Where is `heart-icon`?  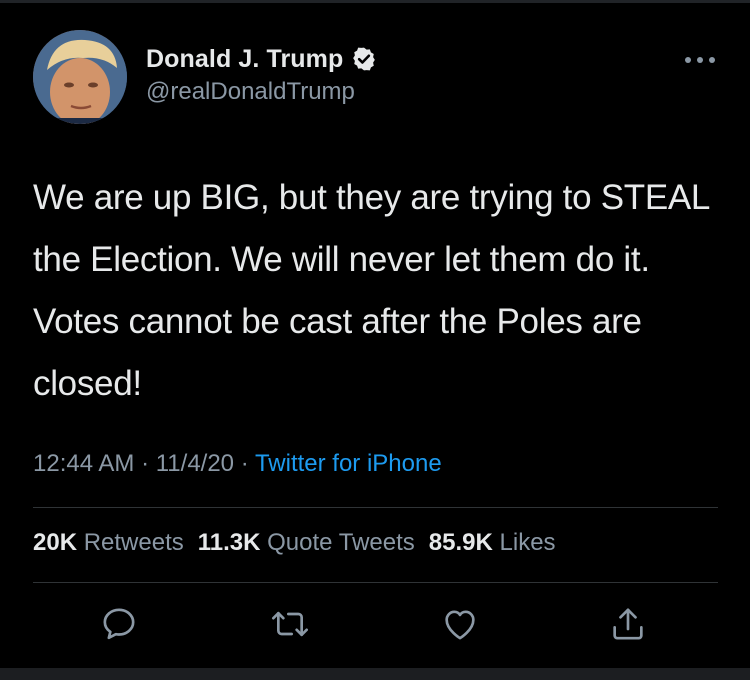
heart-icon is located at coordinates (460, 625).